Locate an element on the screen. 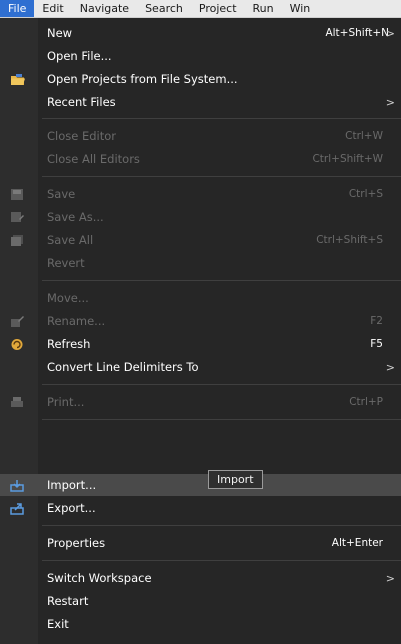  menu-item-save-all: Save All Ctrl+Shift+S is located at coordinates (200, 240).